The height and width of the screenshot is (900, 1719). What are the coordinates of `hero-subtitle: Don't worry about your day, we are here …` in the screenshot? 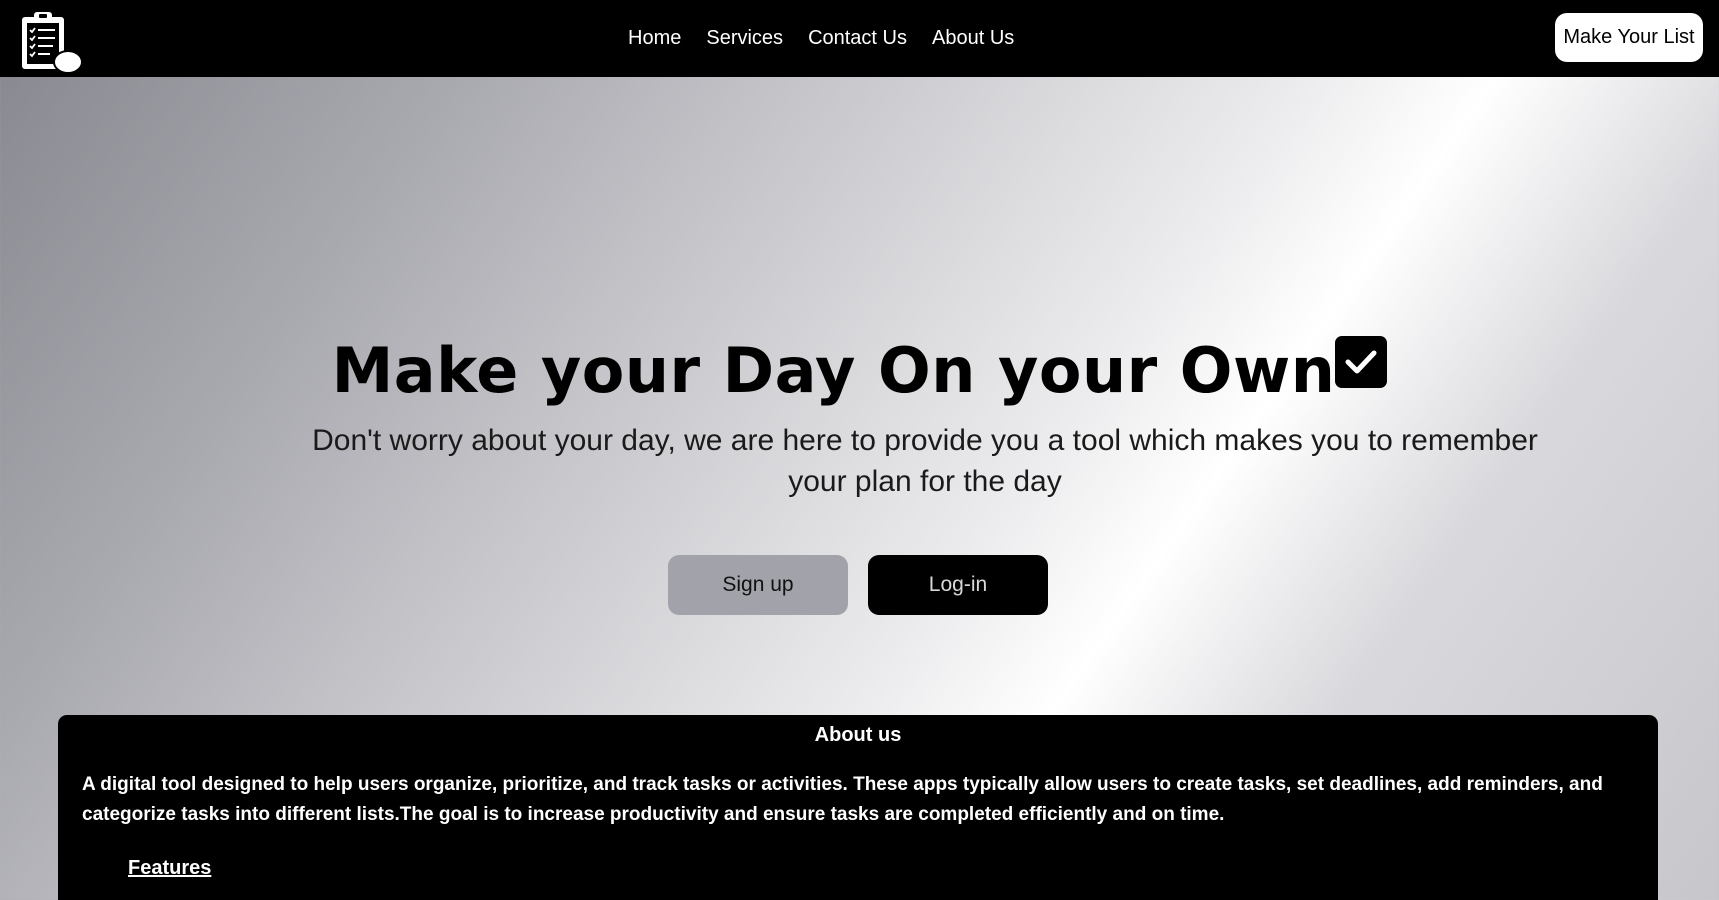 It's located at (925, 461).